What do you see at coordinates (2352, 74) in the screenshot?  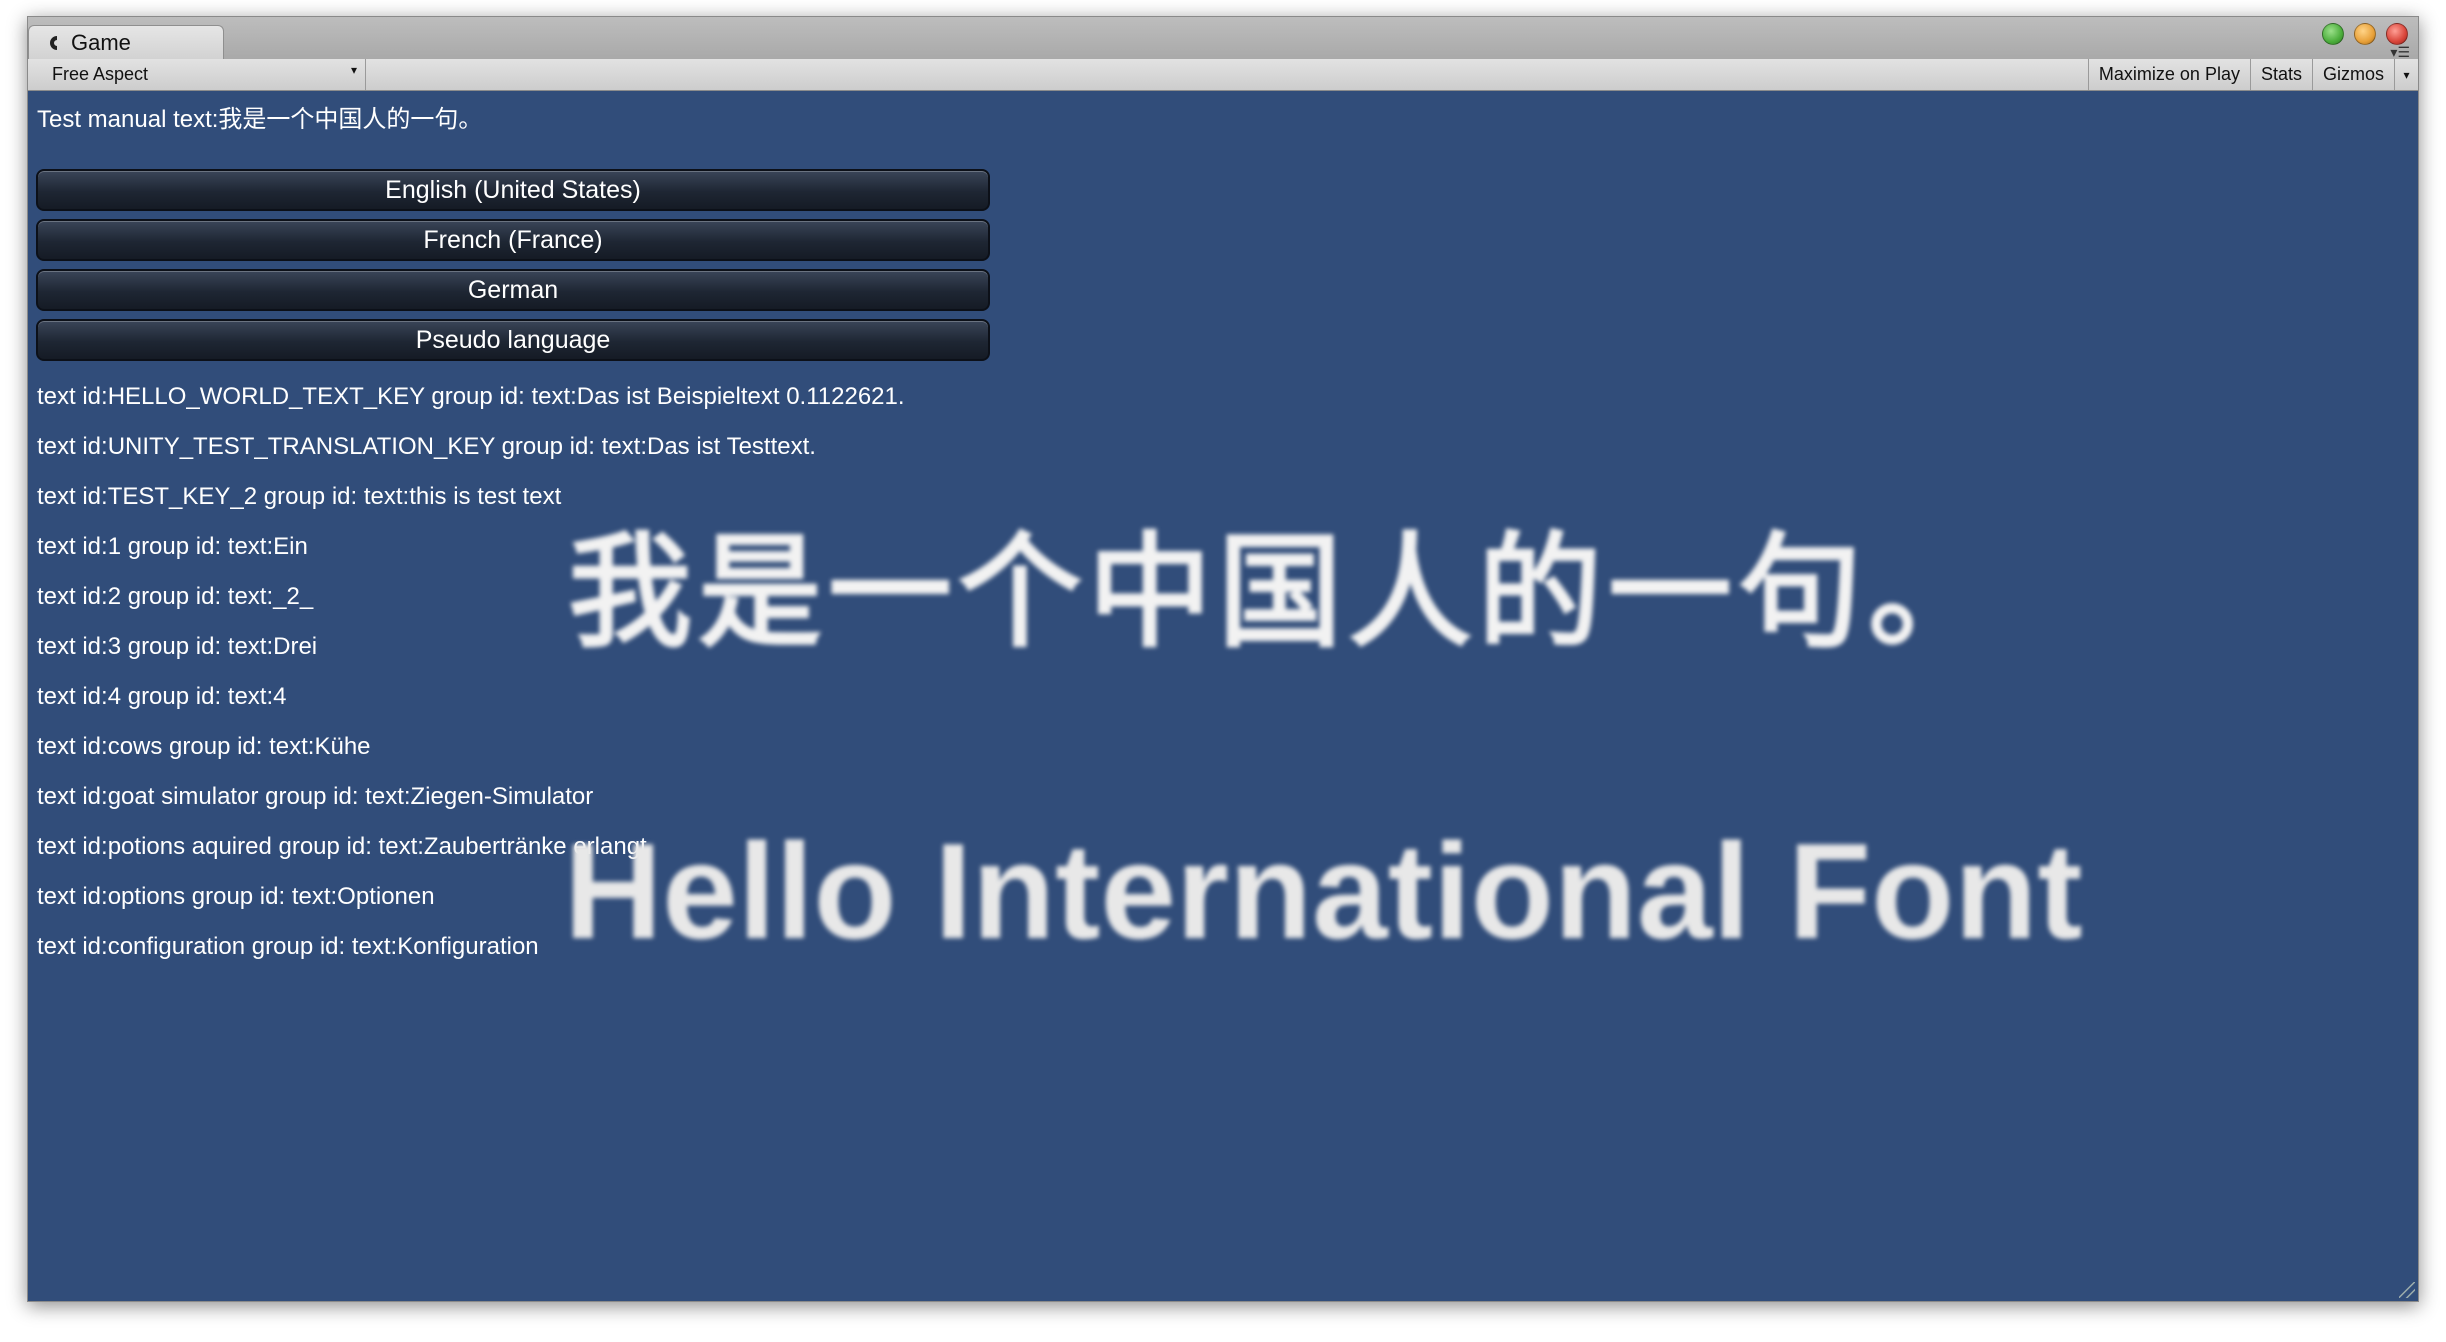 I see `gizmos-button: Gizmos` at bounding box center [2352, 74].